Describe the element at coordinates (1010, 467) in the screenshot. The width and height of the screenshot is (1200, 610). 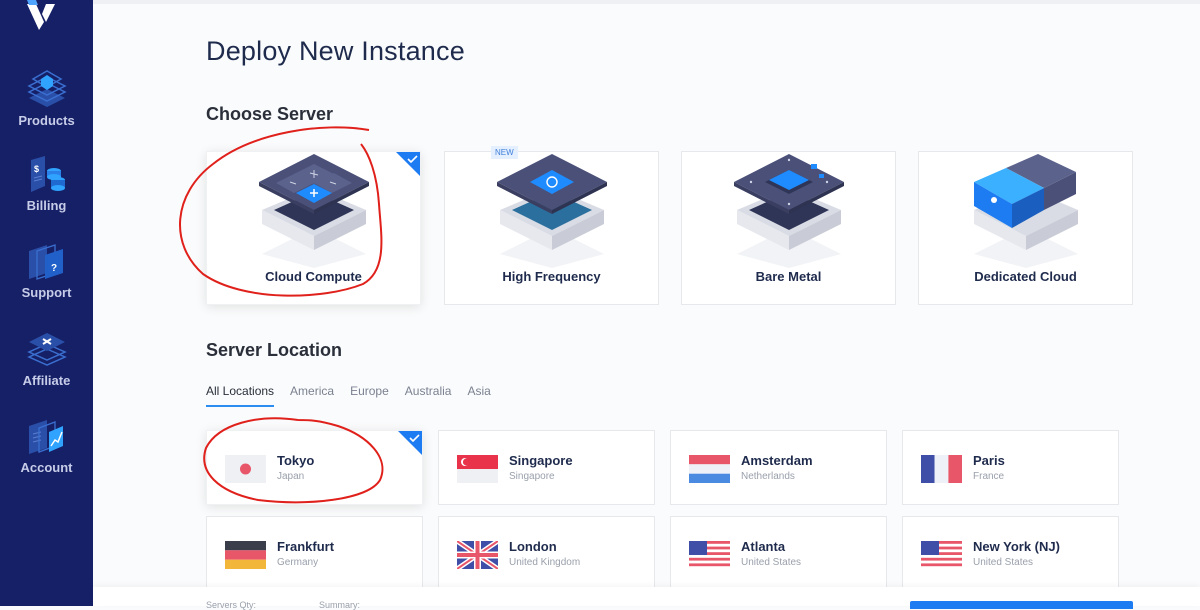
I see `location-paris: Paris France` at that location.